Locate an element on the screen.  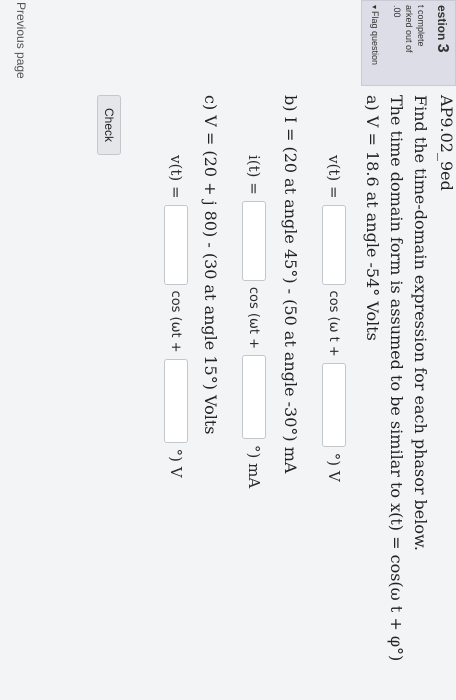
part-c-answer-label: v(t) = is located at coordinates (176, 177).